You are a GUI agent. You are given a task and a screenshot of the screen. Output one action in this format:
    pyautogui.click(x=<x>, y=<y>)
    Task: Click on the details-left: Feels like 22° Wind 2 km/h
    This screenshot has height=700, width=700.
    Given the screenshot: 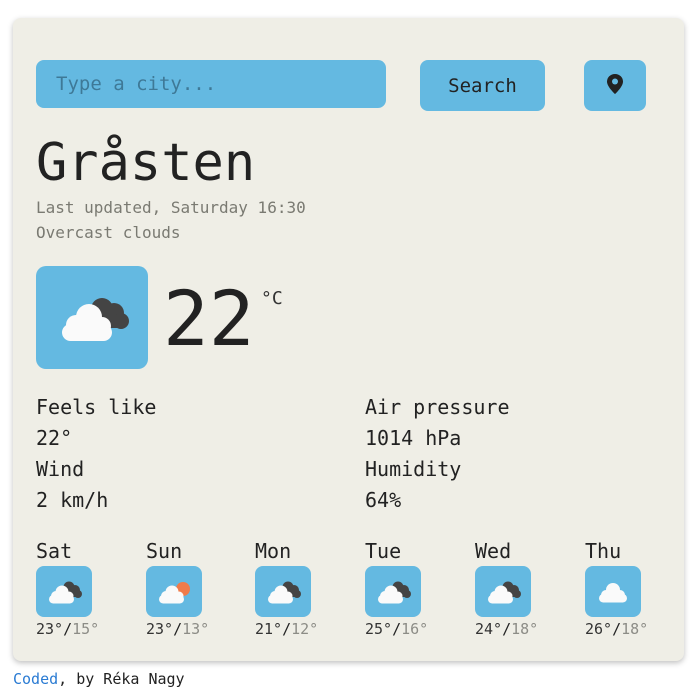 What is the action you would take?
    pyautogui.click(x=96, y=454)
    